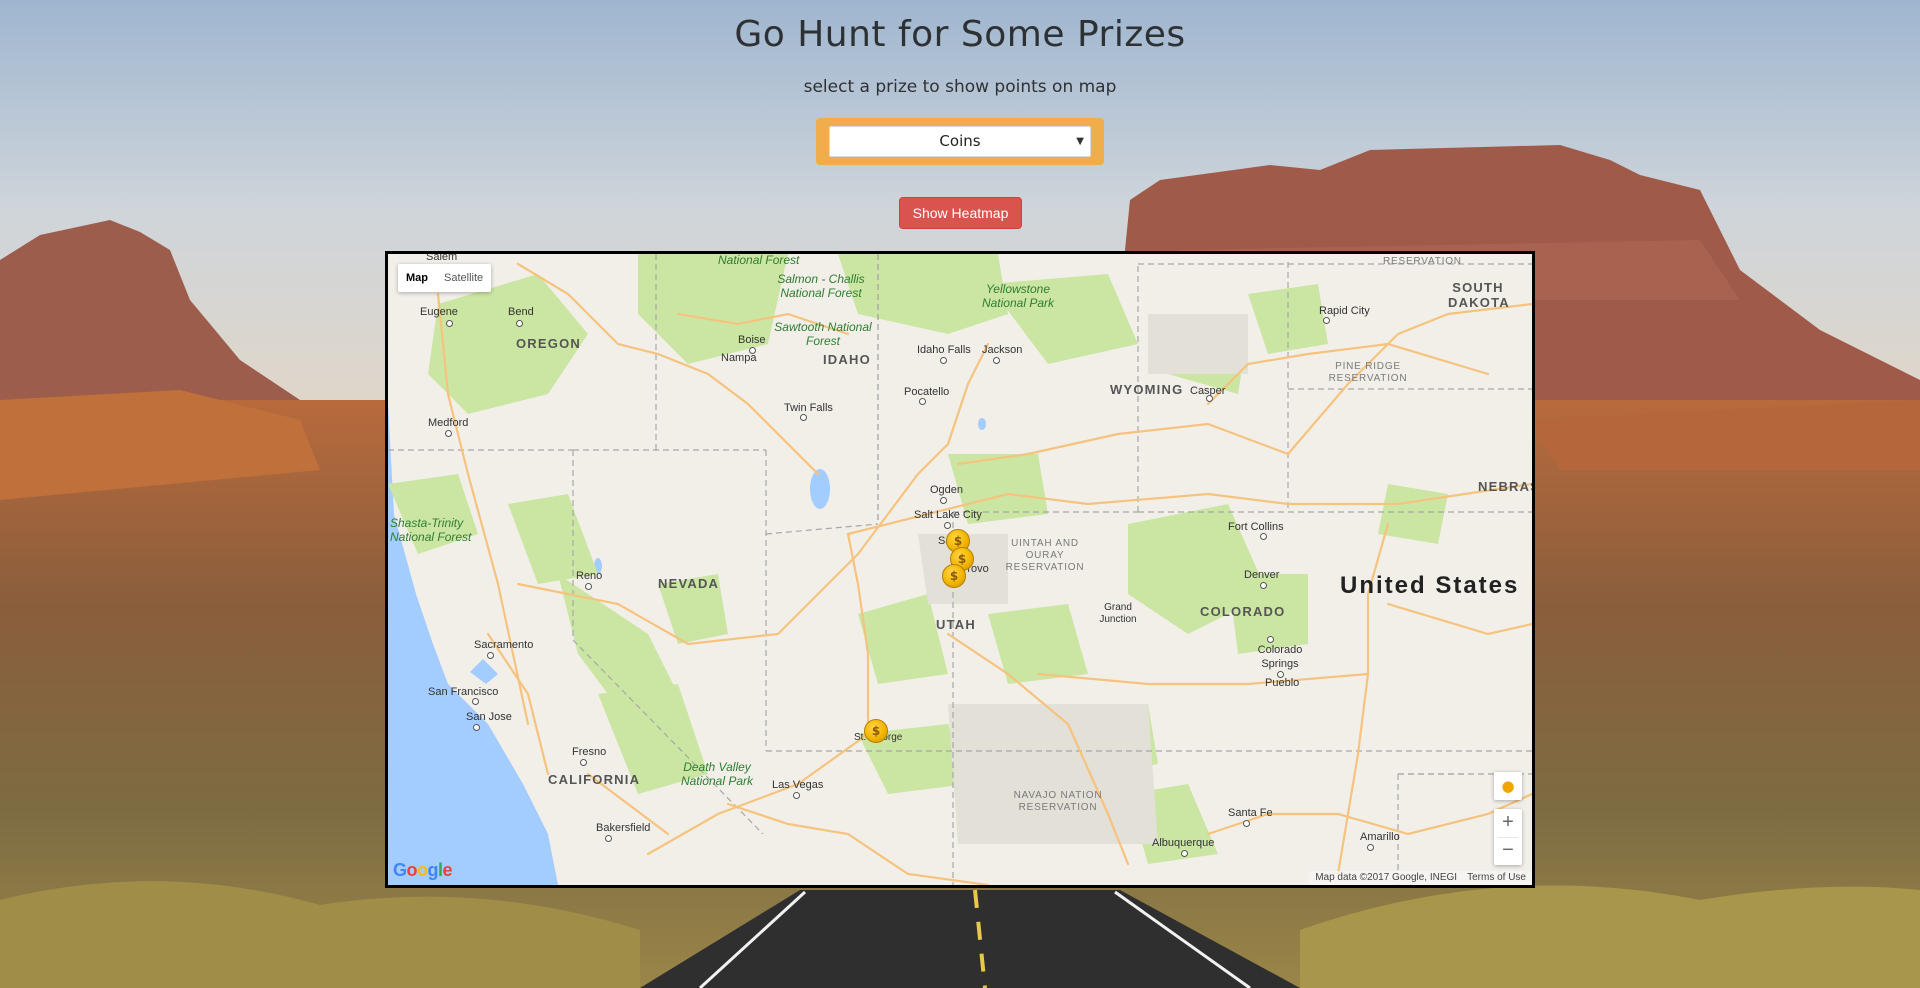 Image resolution: width=1920 pixels, height=988 pixels. Describe the element at coordinates (489, 717) in the screenshot. I see `city-label: San Jose` at that location.